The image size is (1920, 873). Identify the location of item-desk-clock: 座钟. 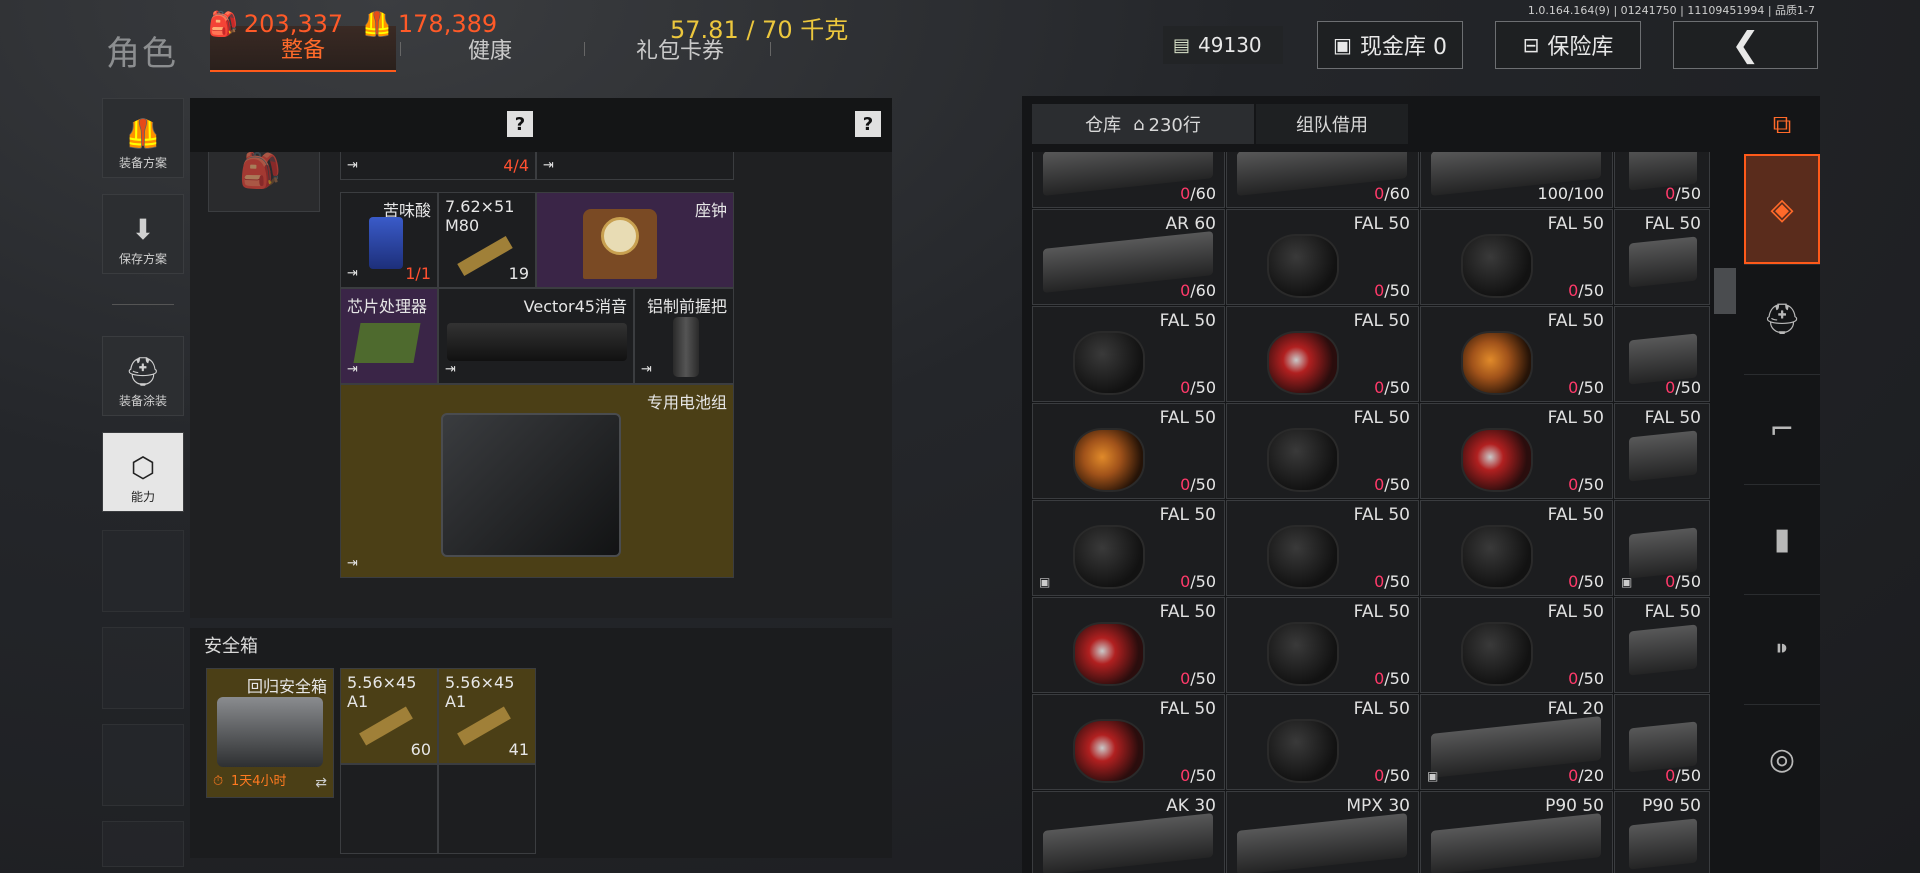
(635, 240).